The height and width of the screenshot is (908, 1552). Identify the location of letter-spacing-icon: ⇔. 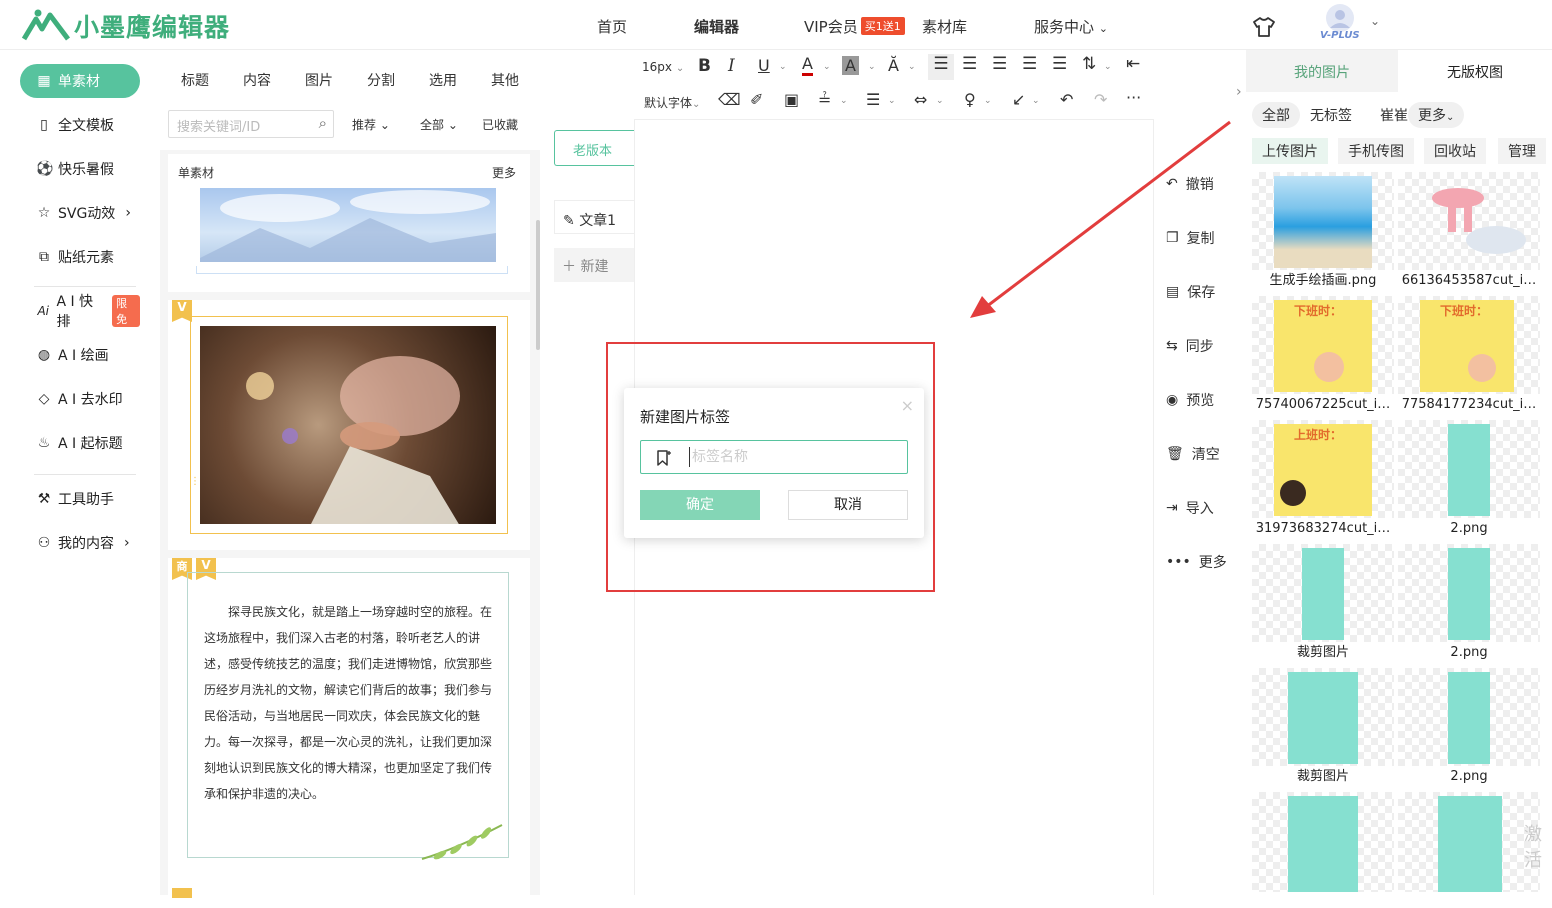
(920, 99).